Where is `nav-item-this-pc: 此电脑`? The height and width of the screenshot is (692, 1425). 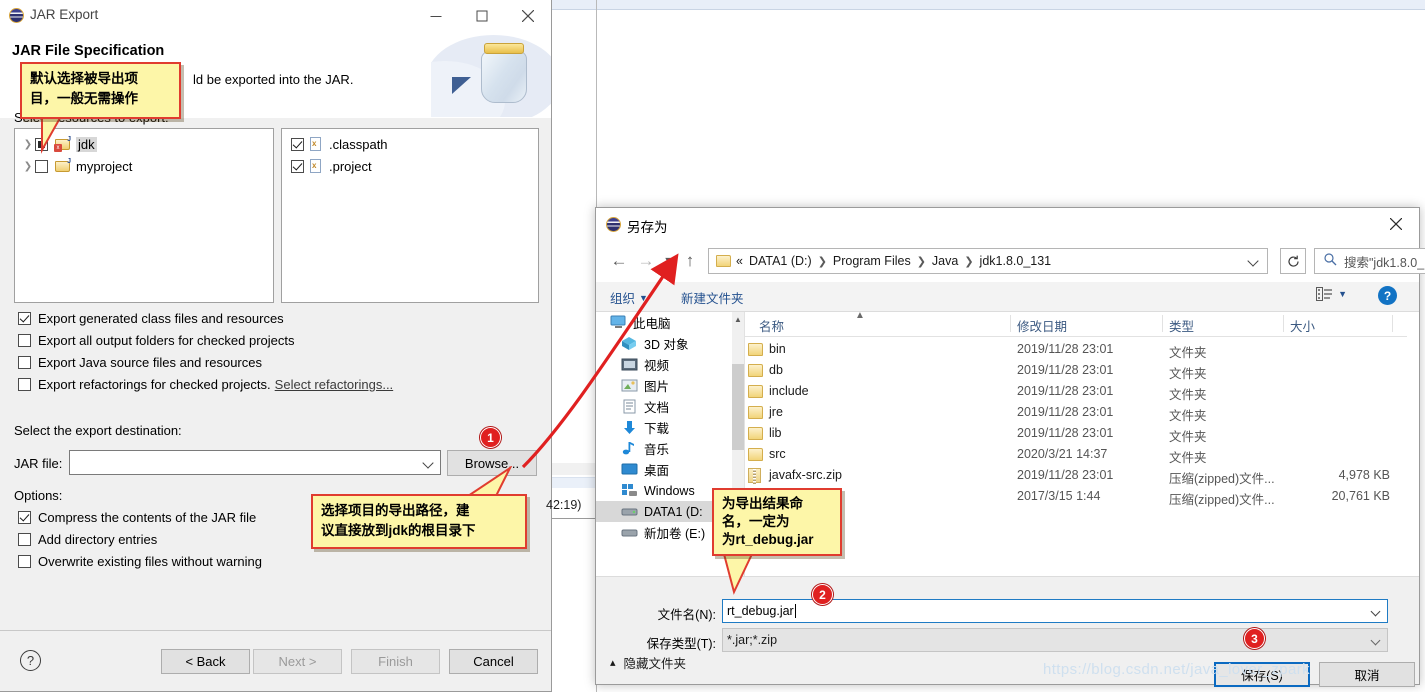 nav-item-this-pc: 此电脑 is located at coordinates (670, 322).